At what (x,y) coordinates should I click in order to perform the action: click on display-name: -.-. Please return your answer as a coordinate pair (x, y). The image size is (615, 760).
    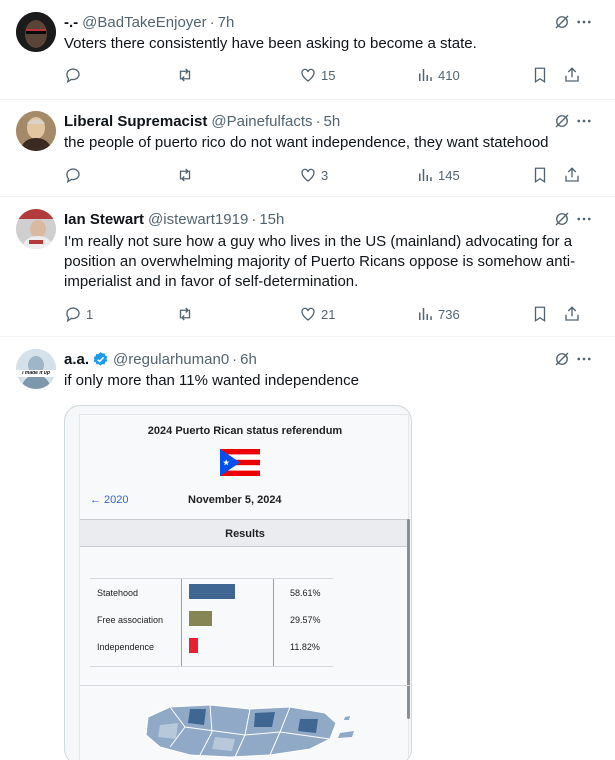
    Looking at the image, I should click on (71, 22).